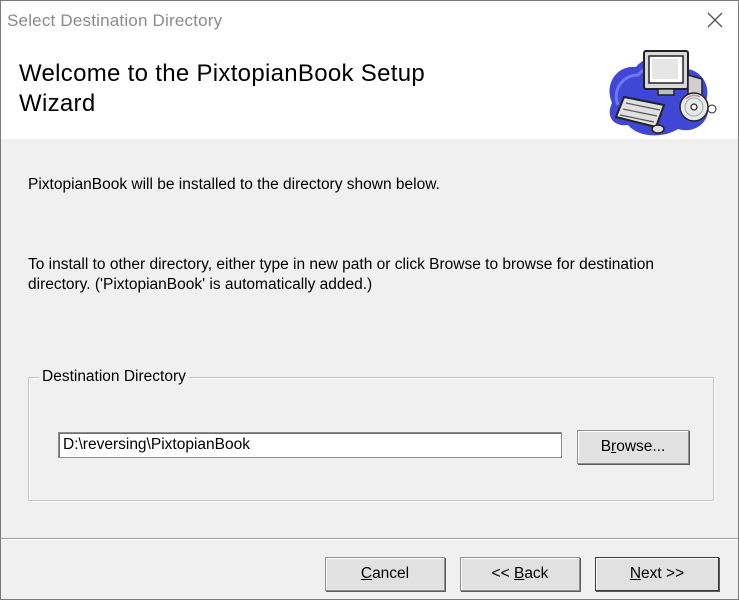 The width and height of the screenshot is (739, 600). Describe the element at coordinates (663, 573) in the screenshot. I see `next-label-rest: ext >>` at that location.